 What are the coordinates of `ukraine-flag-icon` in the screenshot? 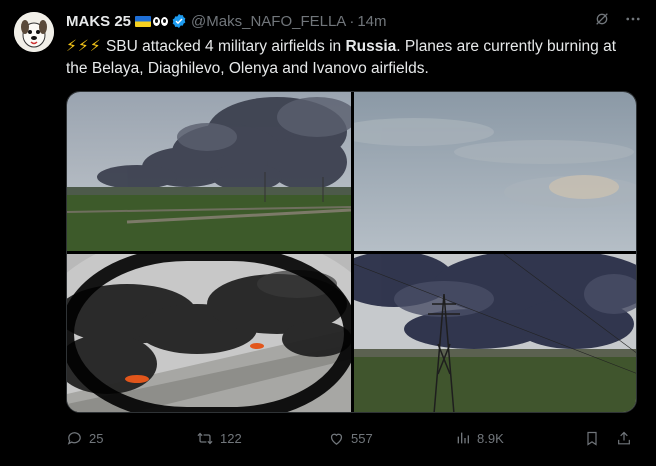 It's located at (143, 21).